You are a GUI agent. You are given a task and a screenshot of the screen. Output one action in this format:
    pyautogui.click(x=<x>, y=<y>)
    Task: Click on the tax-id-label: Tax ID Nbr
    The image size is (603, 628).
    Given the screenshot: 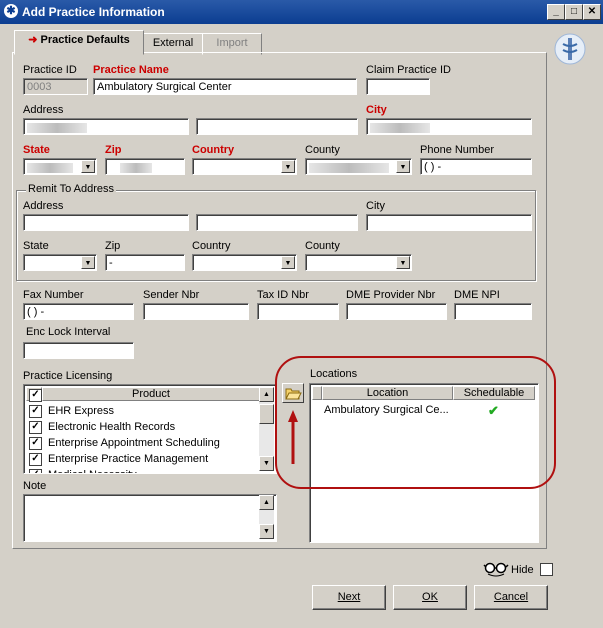 What is the action you would take?
    pyautogui.click(x=283, y=295)
    